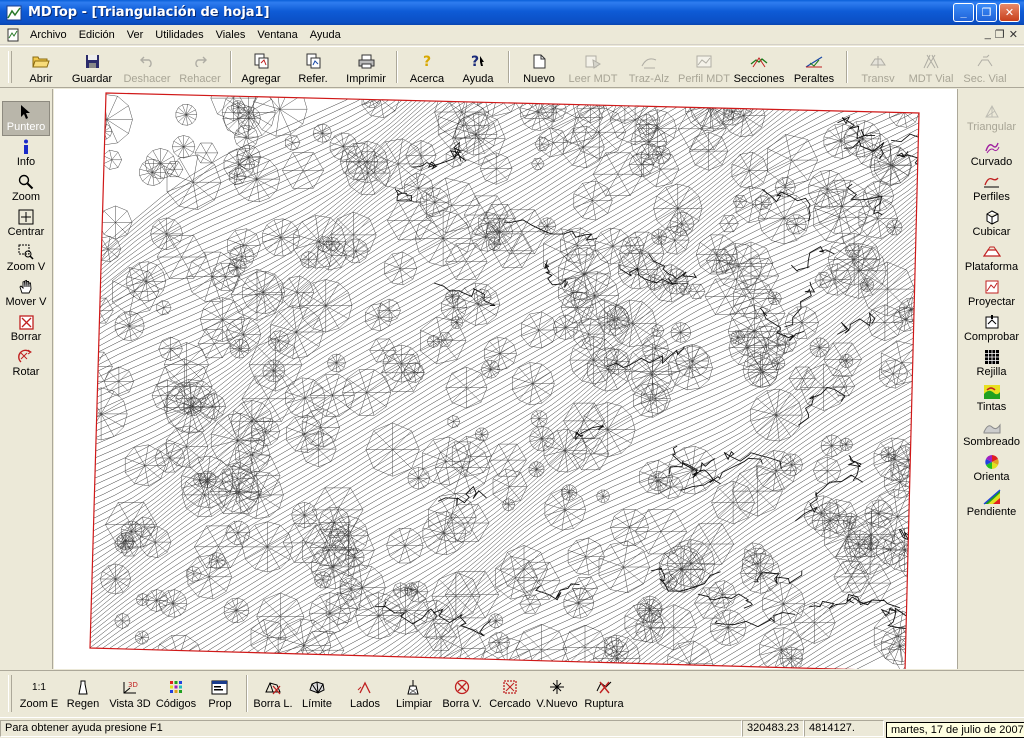  What do you see at coordinates (26, 147) in the screenshot?
I see `info-icon` at bounding box center [26, 147].